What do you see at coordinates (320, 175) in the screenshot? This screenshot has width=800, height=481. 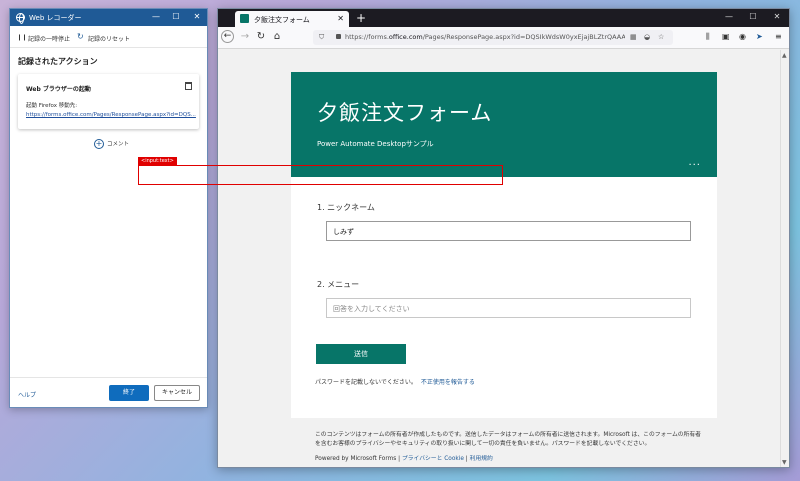 I see `element-highlight-box` at bounding box center [320, 175].